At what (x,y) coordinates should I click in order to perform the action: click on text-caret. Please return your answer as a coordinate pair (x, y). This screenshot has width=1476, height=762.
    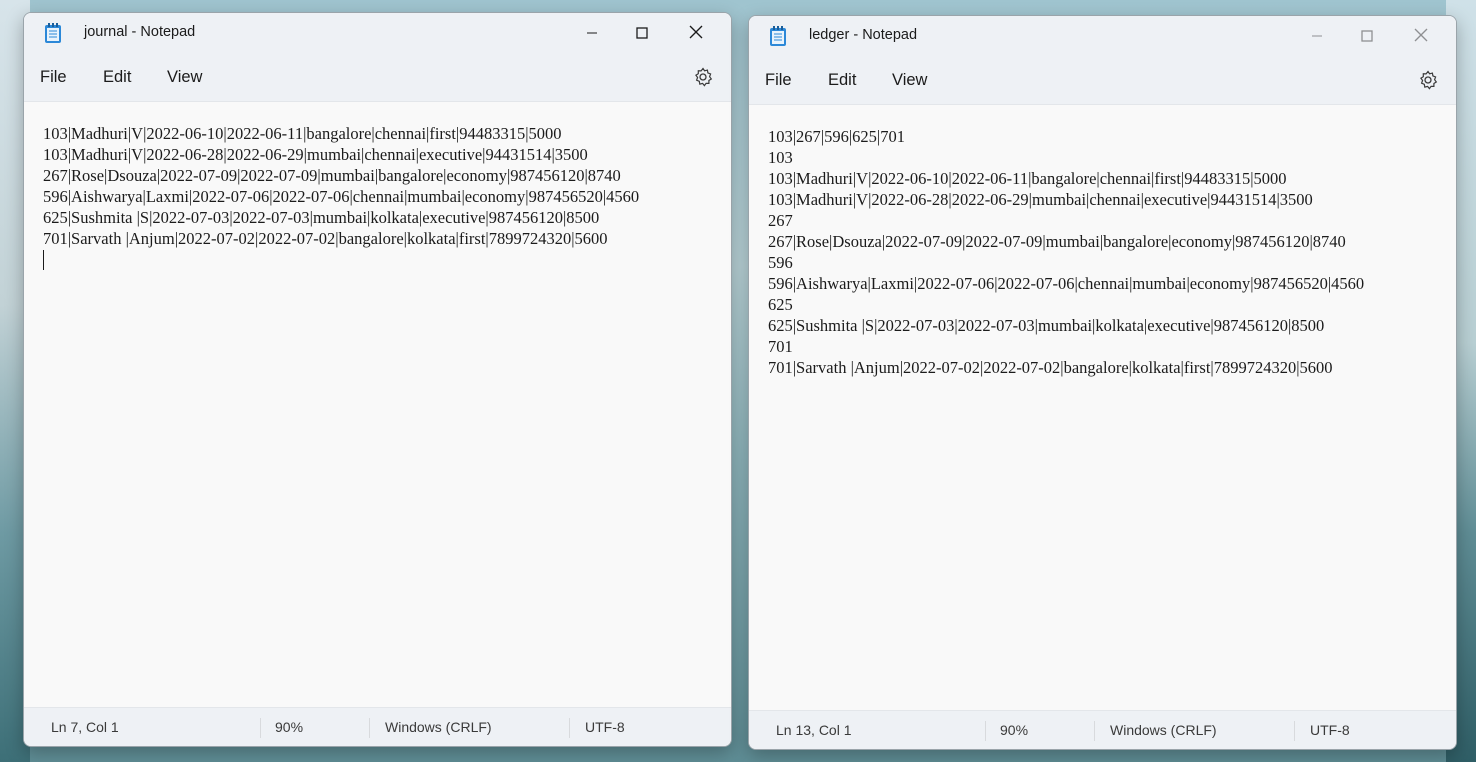
    Looking at the image, I should click on (43, 260).